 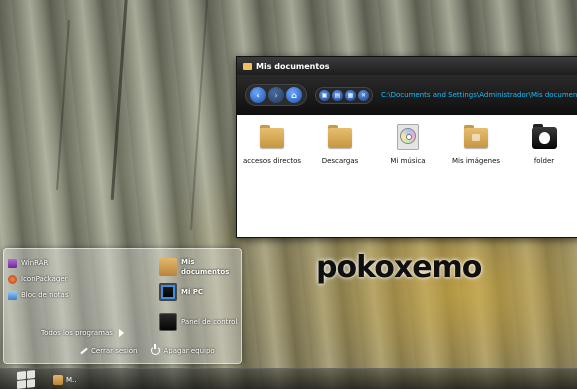 What do you see at coordinates (350, 95) in the screenshot?
I see `views-icon: ▦` at bounding box center [350, 95].